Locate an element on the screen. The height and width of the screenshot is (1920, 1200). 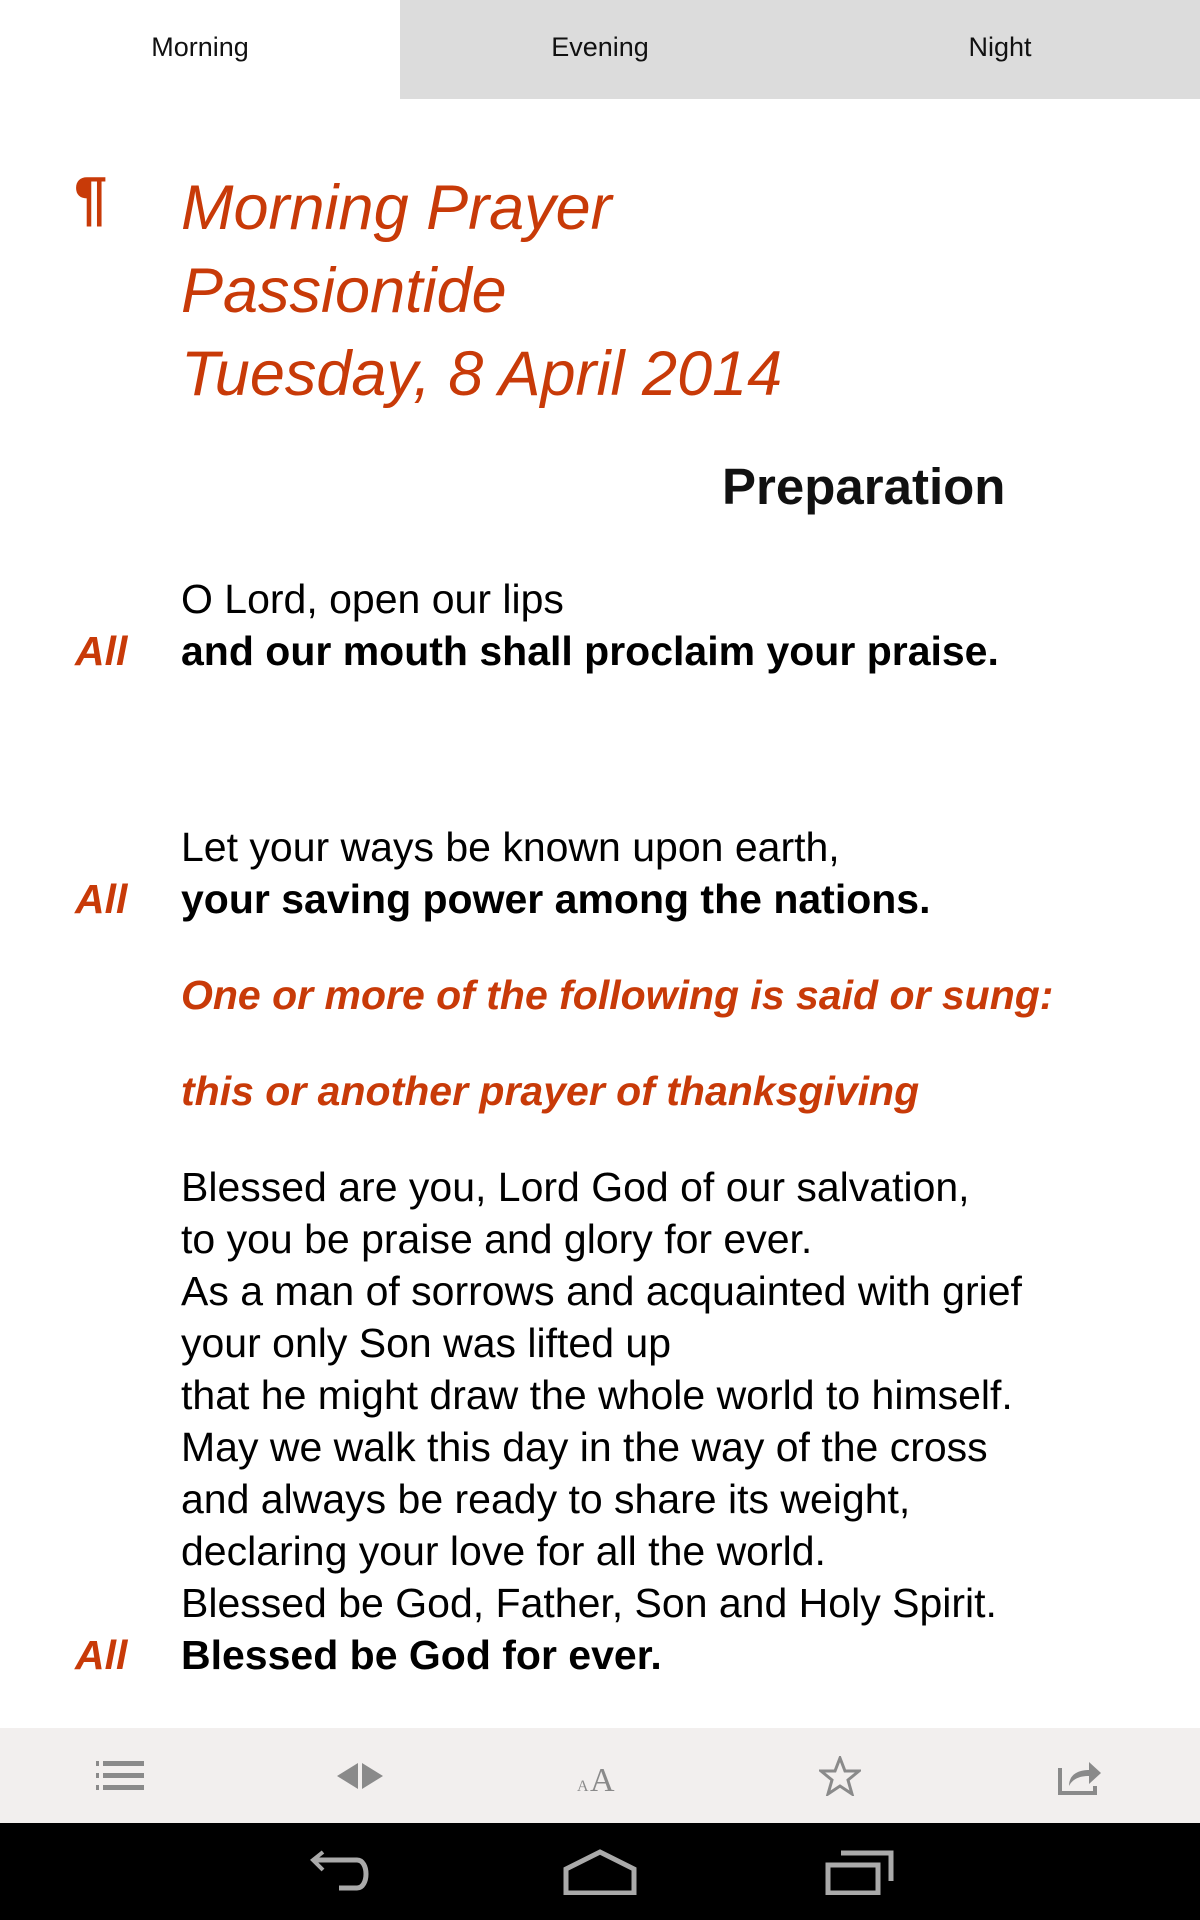
share-icon is located at coordinates (1079, 1778).